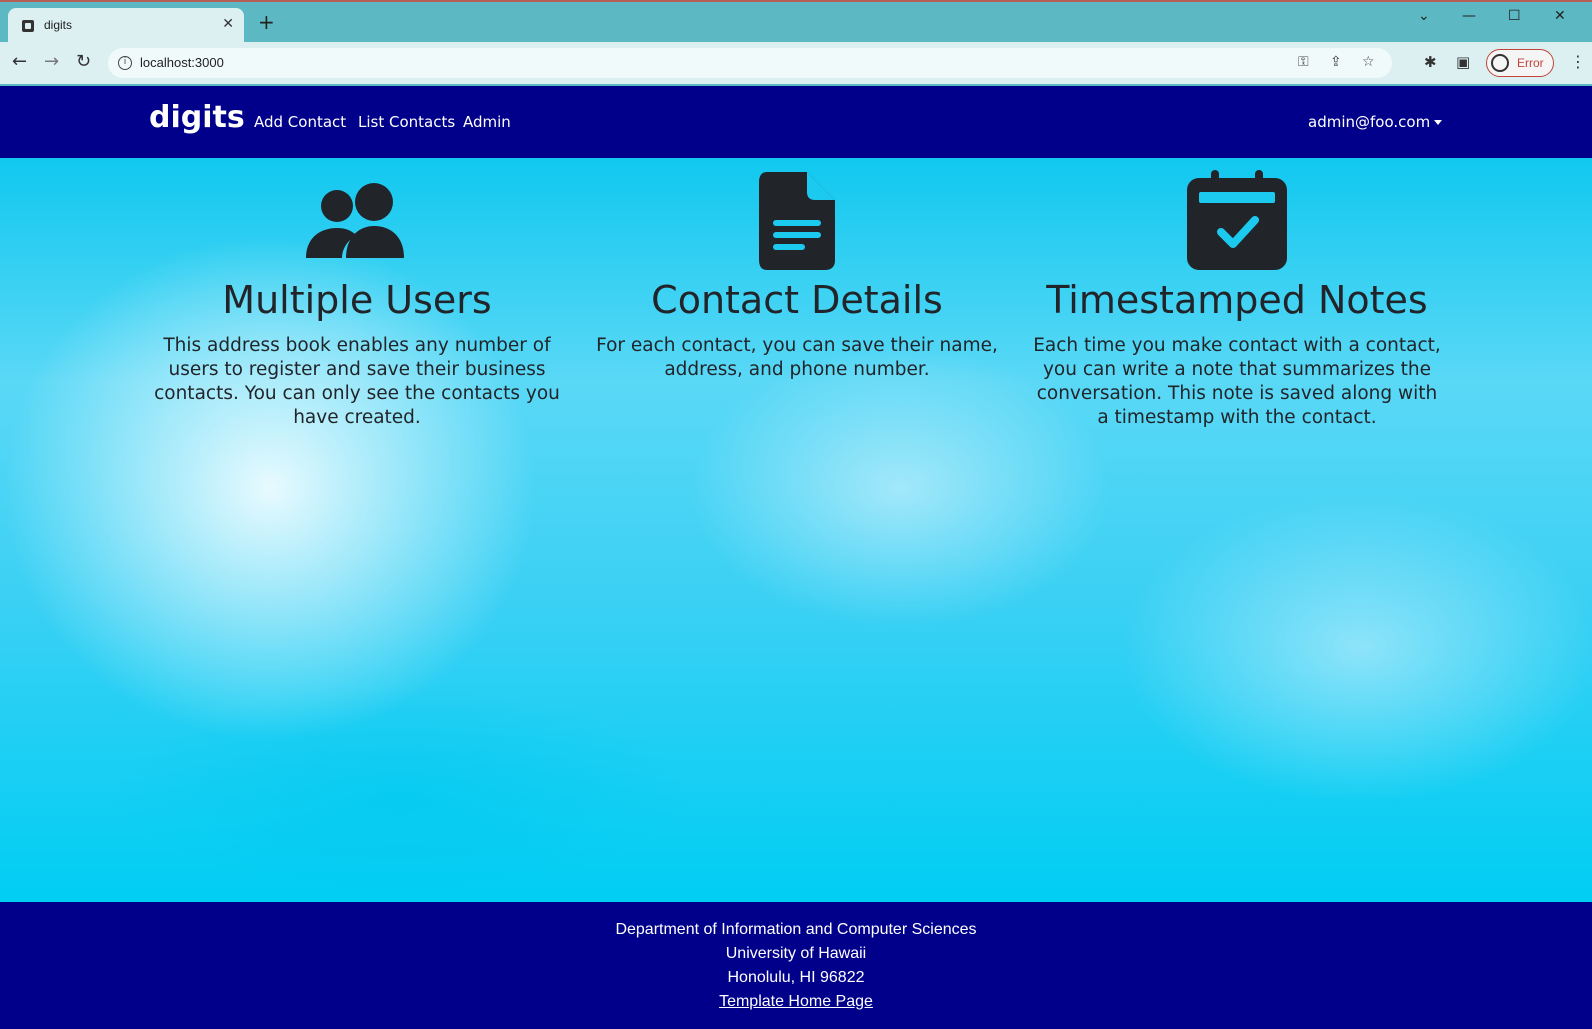 The height and width of the screenshot is (1029, 1592). What do you see at coordinates (1469, 16) in the screenshot?
I see `minimize-icon: —` at bounding box center [1469, 16].